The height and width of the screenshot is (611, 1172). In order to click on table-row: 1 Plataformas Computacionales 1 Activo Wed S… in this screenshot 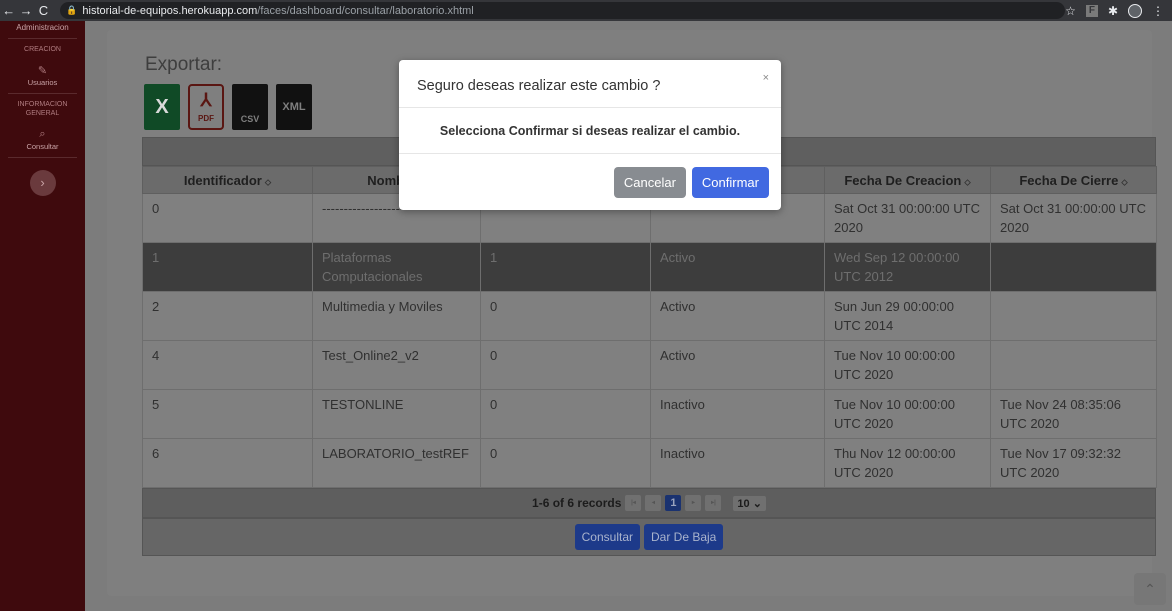, I will do `click(649, 267)`.